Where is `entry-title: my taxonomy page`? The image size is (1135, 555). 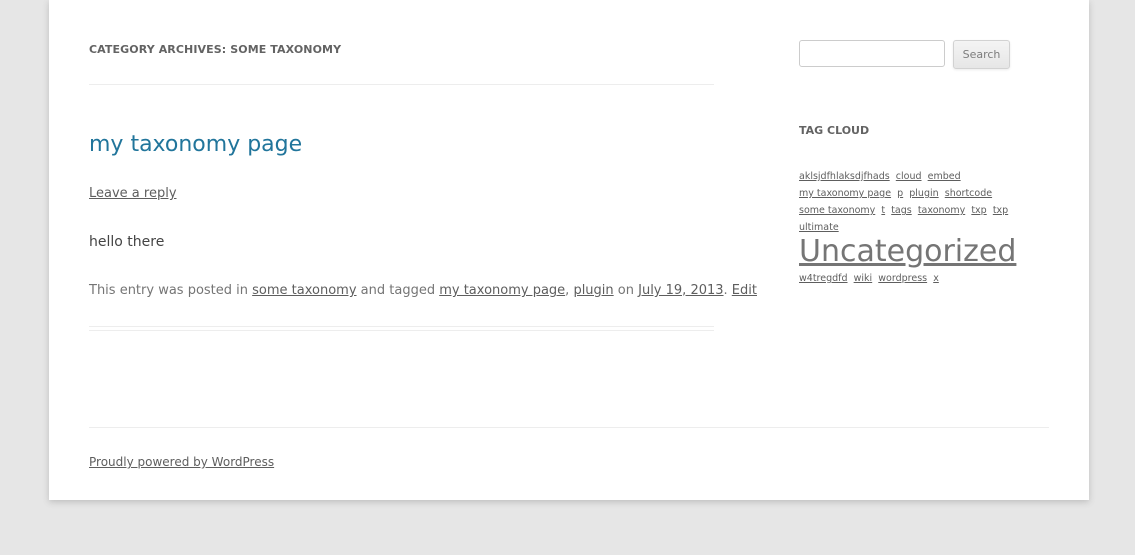
entry-title: my taxonomy page is located at coordinates (195, 144).